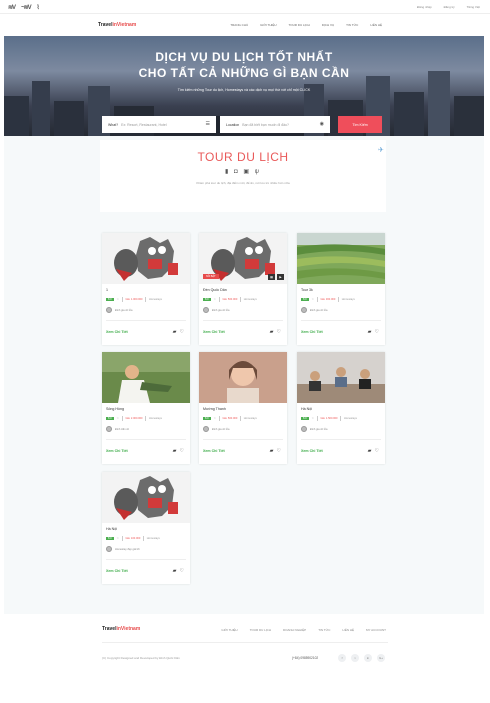 This screenshot has height=703, width=490. I want to click on footer-link-about: GIỚI THIỆU, so click(229, 630).